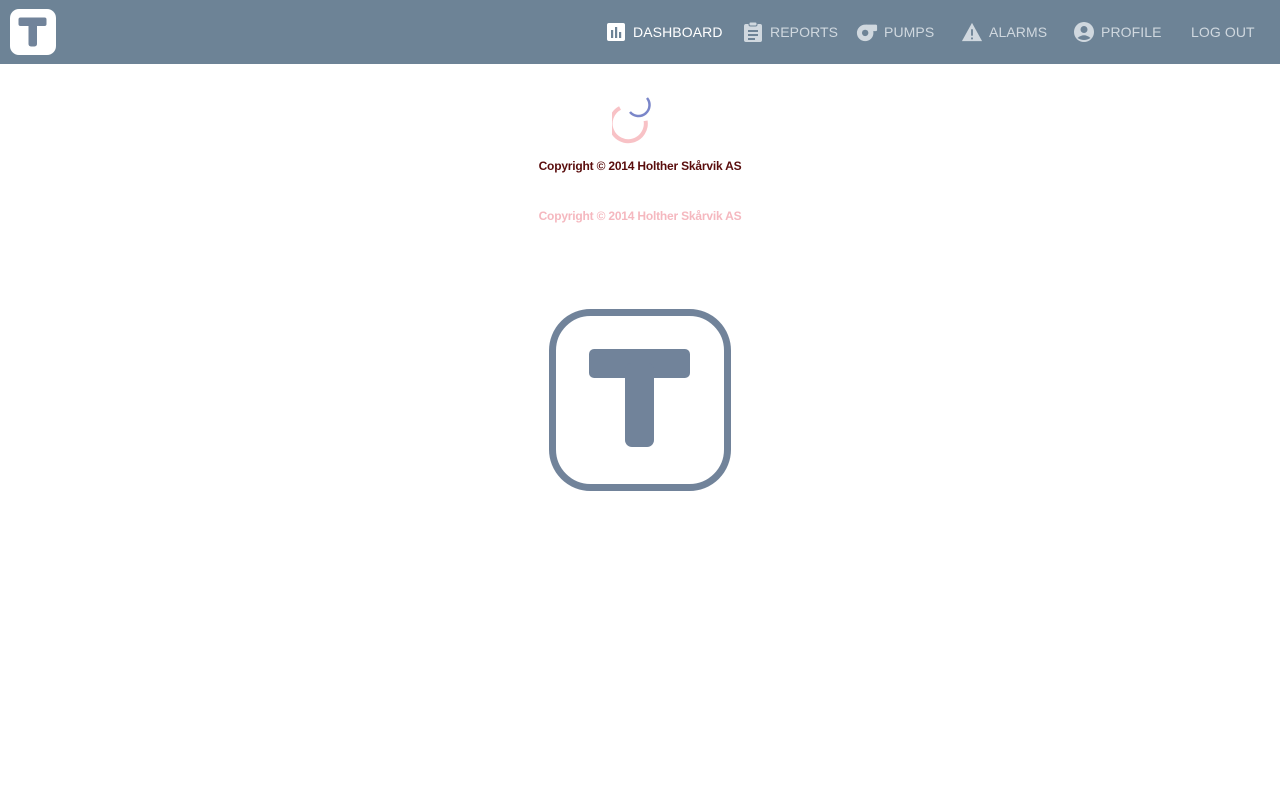 Image resolution: width=1280 pixels, height=800 pixels. I want to click on nav-logout-label: LOG OUT, so click(1223, 32).